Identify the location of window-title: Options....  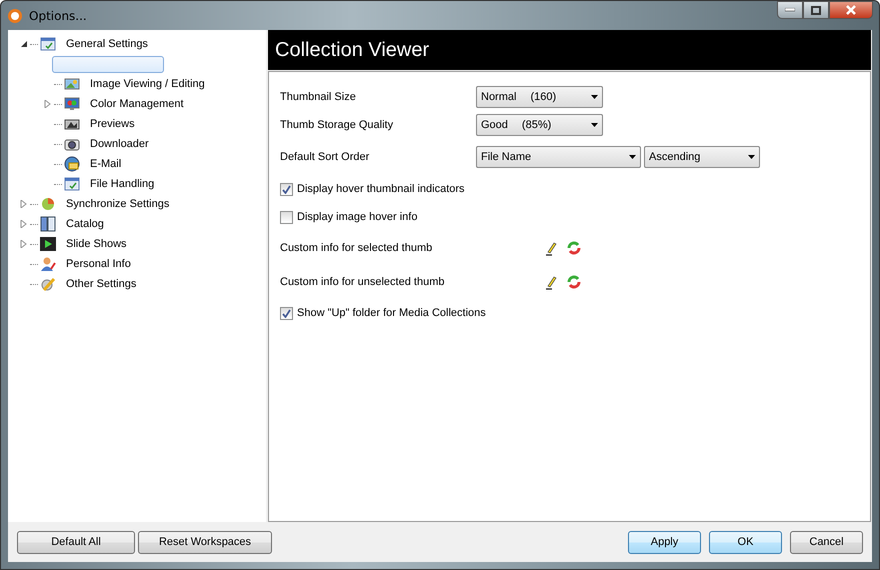
(58, 15).